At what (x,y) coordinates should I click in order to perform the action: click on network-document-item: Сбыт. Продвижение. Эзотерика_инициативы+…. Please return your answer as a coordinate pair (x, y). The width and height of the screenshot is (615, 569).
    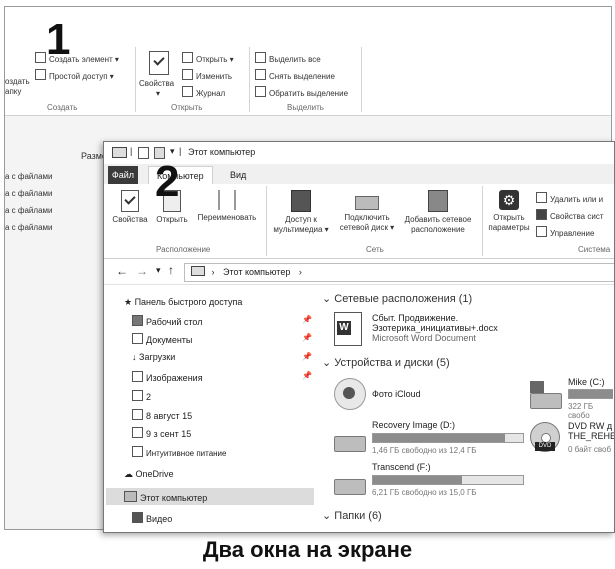
    Looking at the image, I should click on (435, 328).